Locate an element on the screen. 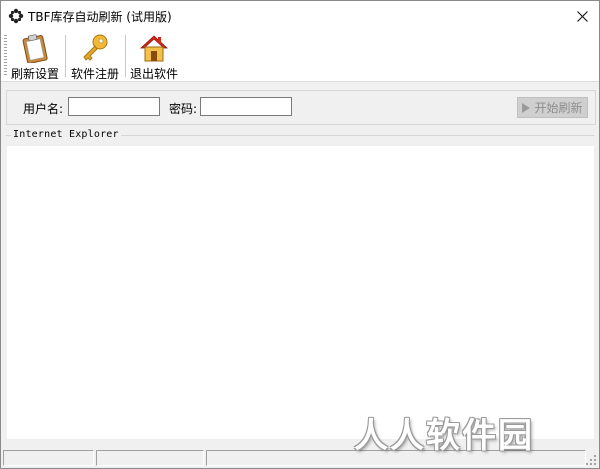 This screenshot has height=469, width=600. register-software-button: 软件注册 is located at coordinates (95, 57).